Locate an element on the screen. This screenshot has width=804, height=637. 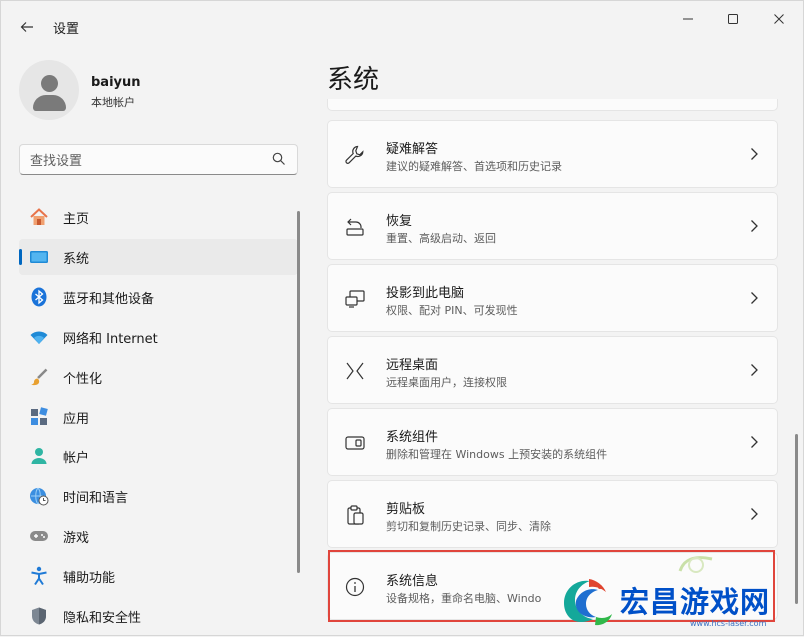
card-clipboard: 剪贴板 剪切和复制历史记录、同步、清除 is located at coordinates (552, 514).